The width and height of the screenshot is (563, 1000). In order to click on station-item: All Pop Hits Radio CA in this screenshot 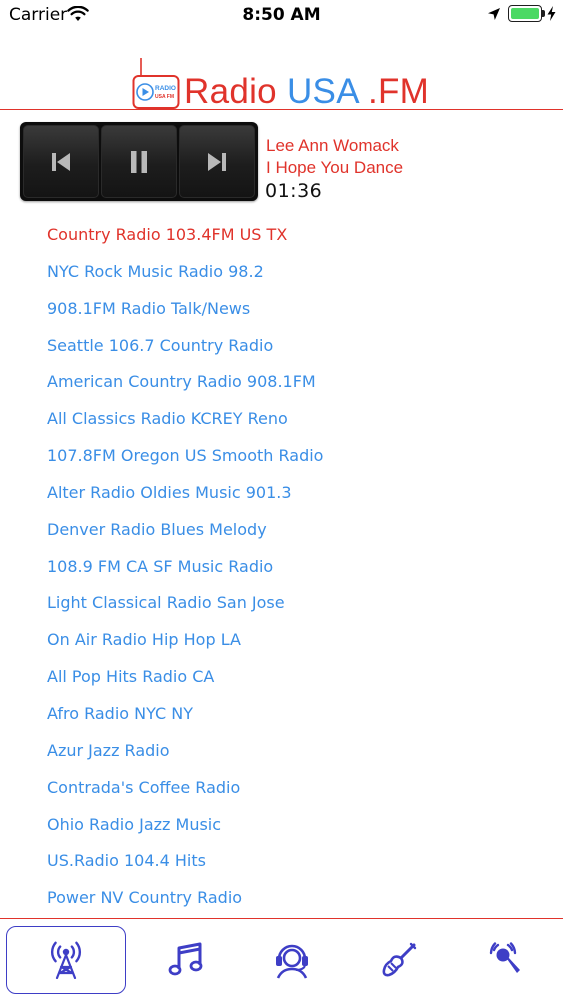, I will do `click(297, 682)`.